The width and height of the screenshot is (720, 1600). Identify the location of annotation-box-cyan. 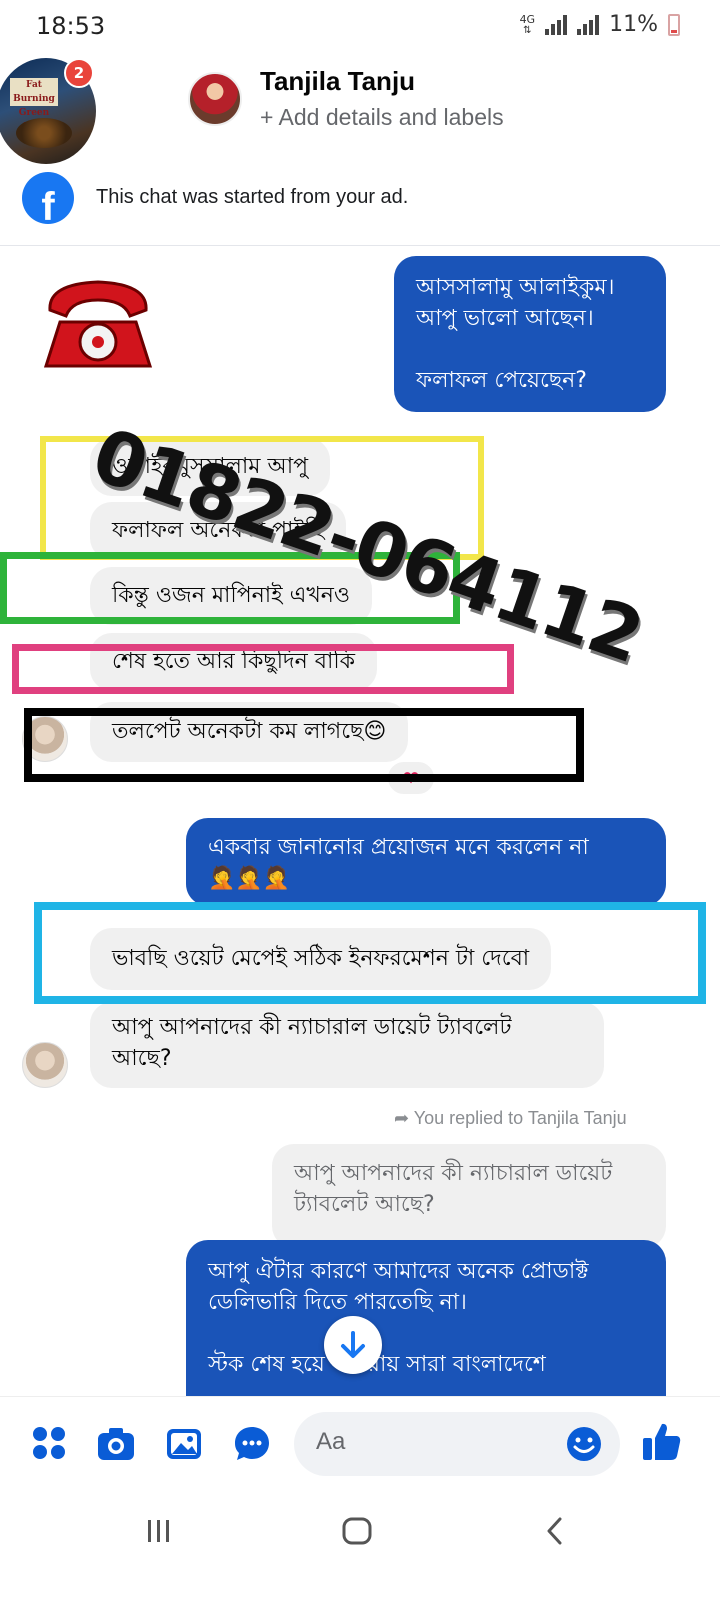
(370, 953).